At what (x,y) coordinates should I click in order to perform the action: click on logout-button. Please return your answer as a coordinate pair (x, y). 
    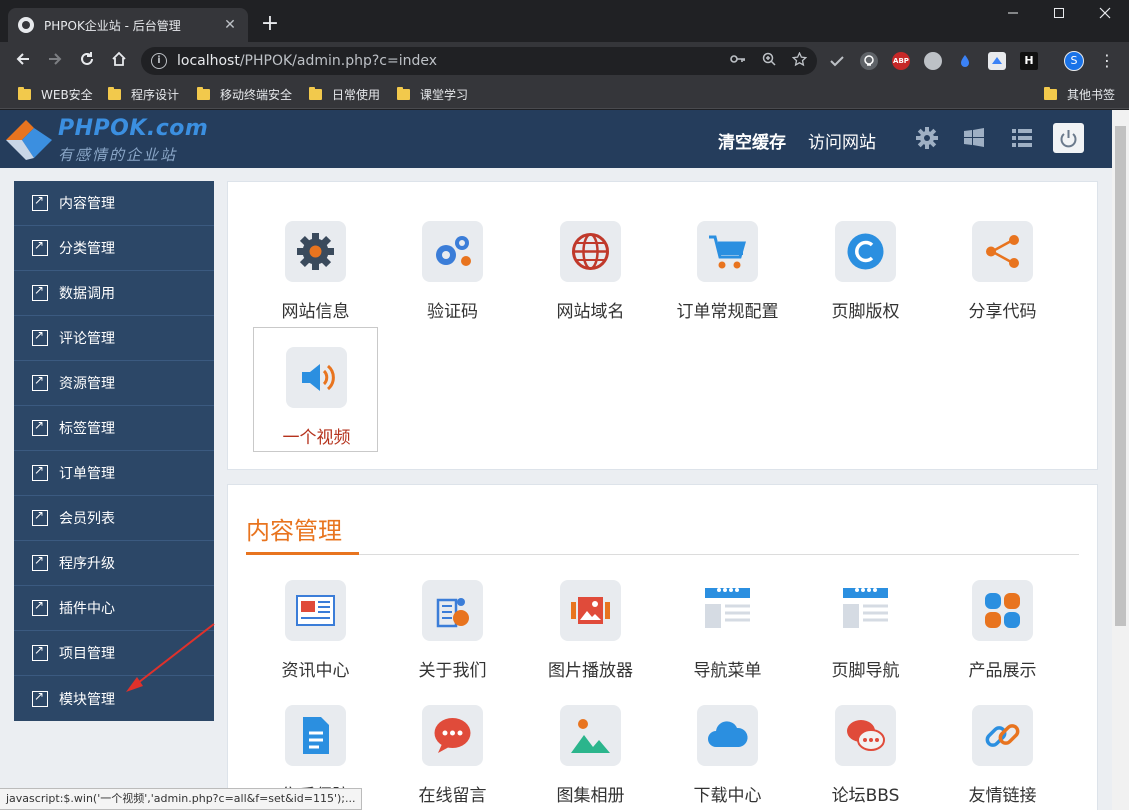
    Looking at the image, I should click on (1068, 138).